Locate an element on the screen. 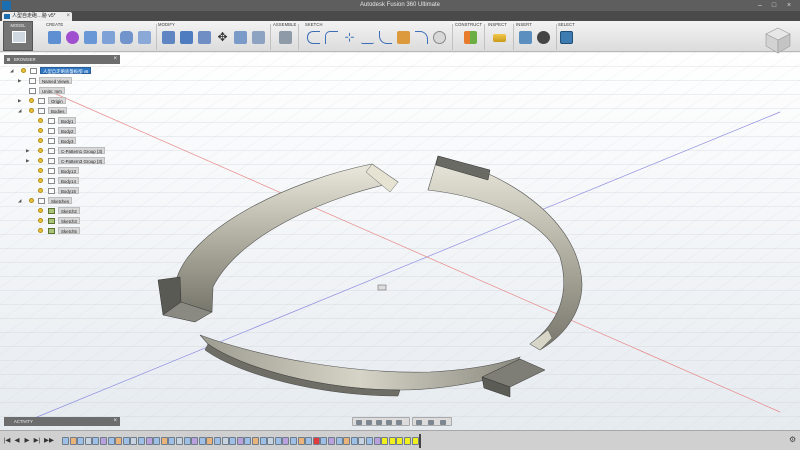  edit-sketch-icon is located at coordinates (403, 37).